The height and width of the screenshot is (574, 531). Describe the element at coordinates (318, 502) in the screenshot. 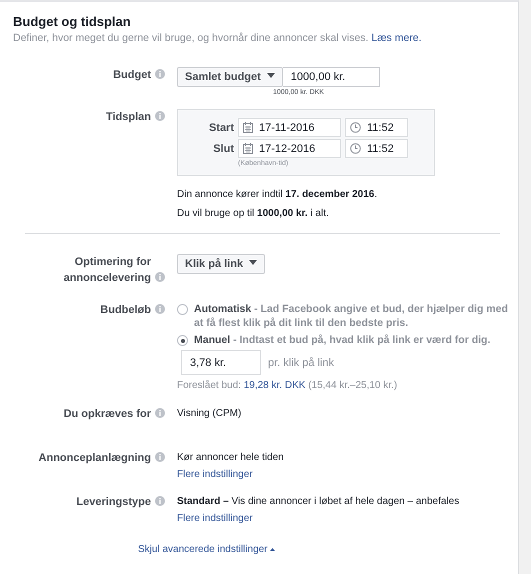

I see `delivery-setting: Standard – Vis dine annoncer i løbet af hele dagen – anbefales` at that location.